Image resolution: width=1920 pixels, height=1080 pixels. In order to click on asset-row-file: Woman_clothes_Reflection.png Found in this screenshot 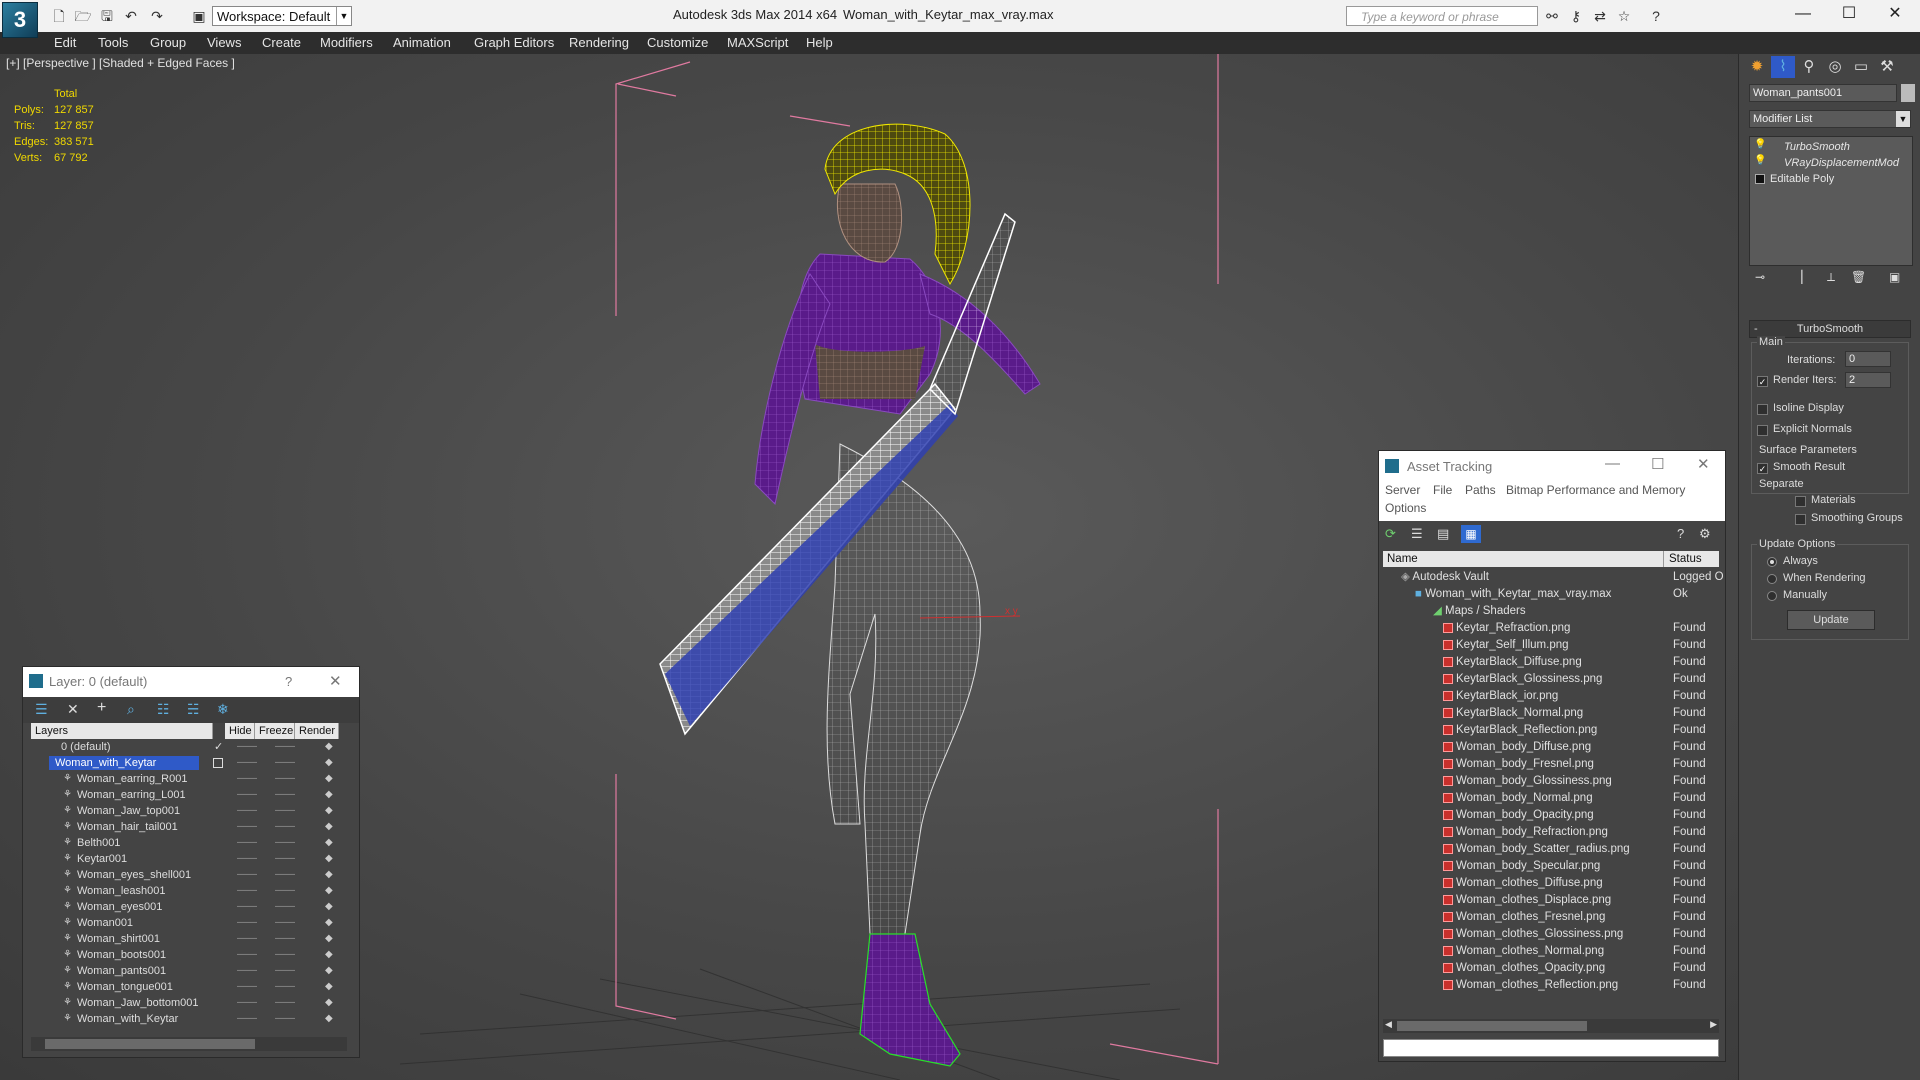, I will do `click(1554, 985)`.